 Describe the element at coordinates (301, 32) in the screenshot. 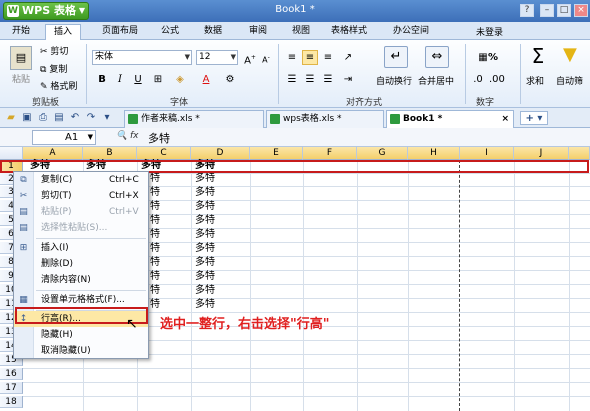

I see `tab-view: 视图` at that location.